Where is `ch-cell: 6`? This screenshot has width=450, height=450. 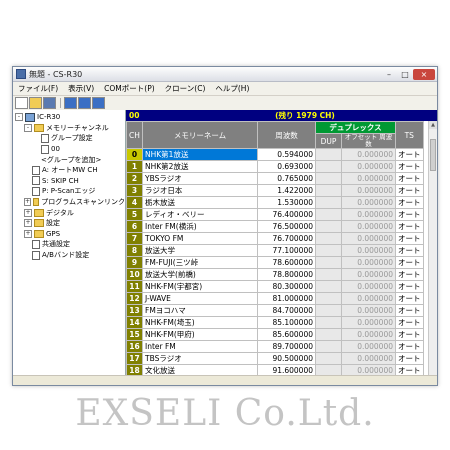 ch-cell: 6 is located at coordinates (134, 226).